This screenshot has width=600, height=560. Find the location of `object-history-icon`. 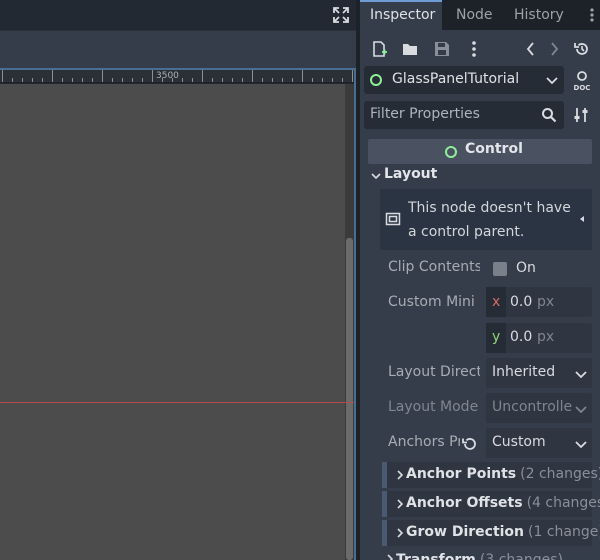

object-history-icon is located at coordinates (582, 49).